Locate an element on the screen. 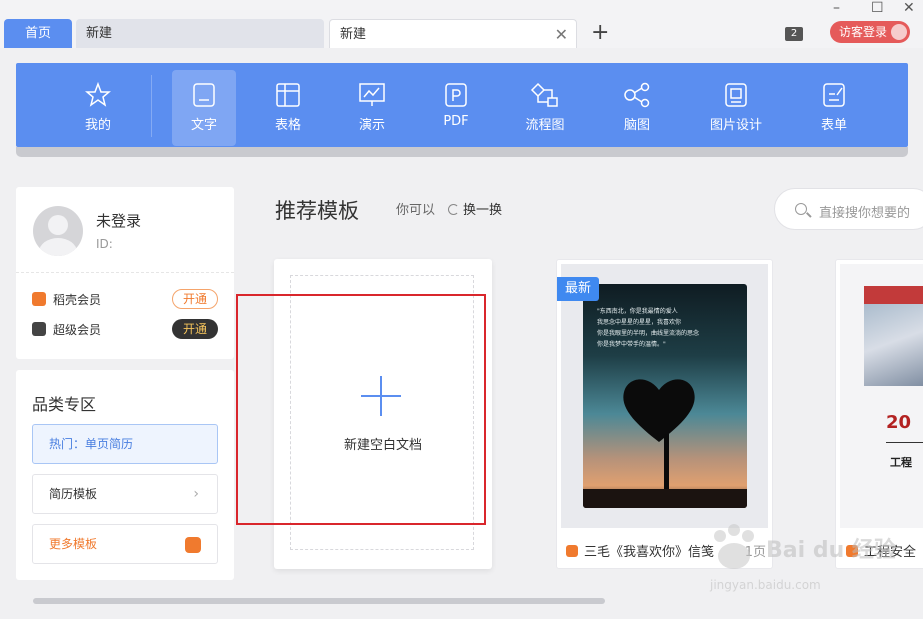  toolbar-item-image-design: 图片设计 is located at coordinates (736, 108).